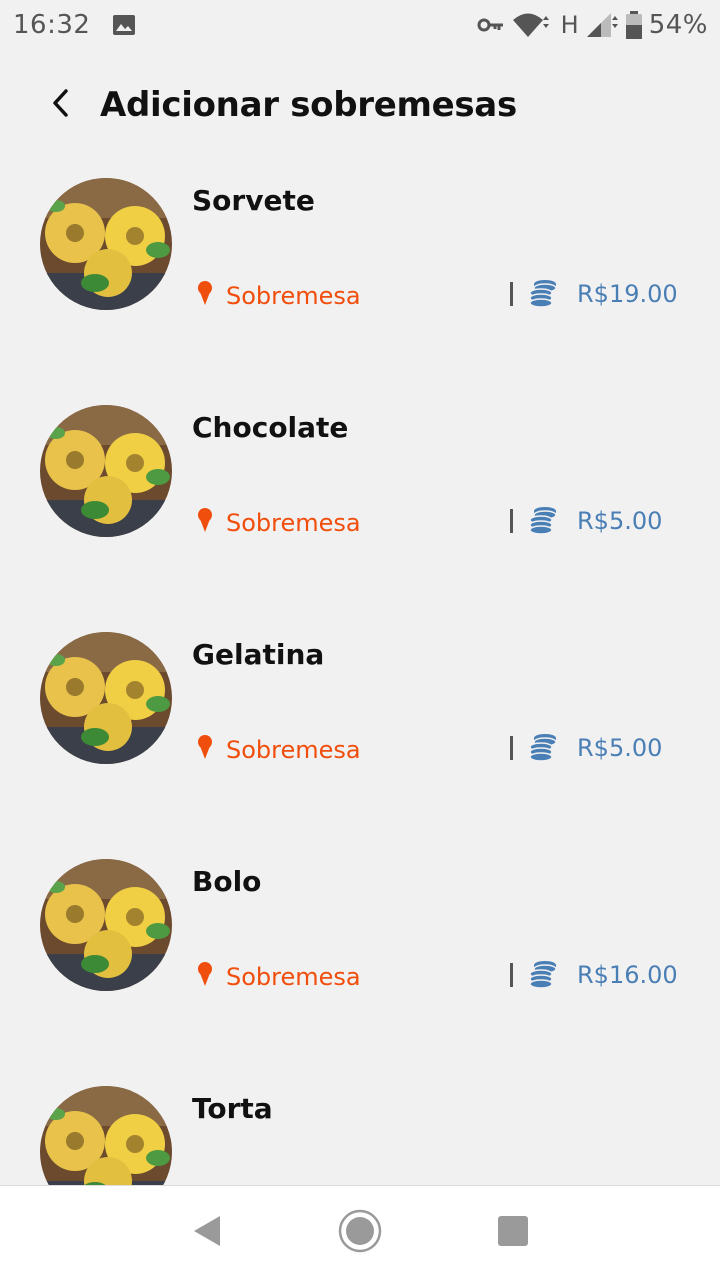 The image size is (720, 1280). I want to click on chevron-left-icon, so click(60, 105).